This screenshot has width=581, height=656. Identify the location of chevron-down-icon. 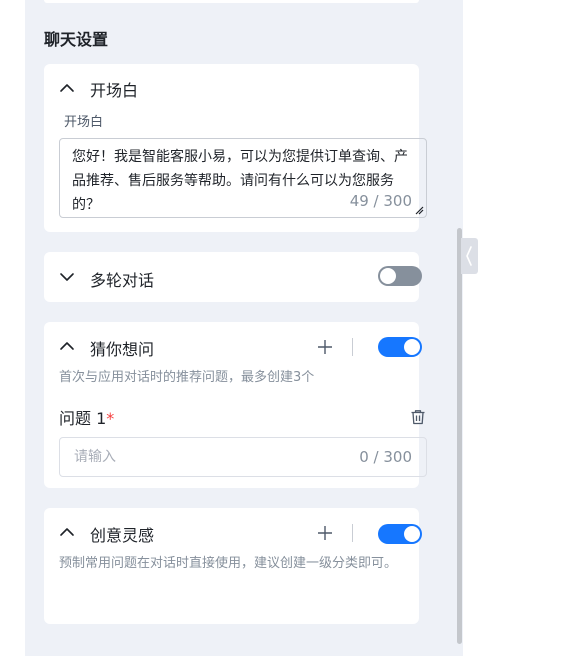
(67, 277).